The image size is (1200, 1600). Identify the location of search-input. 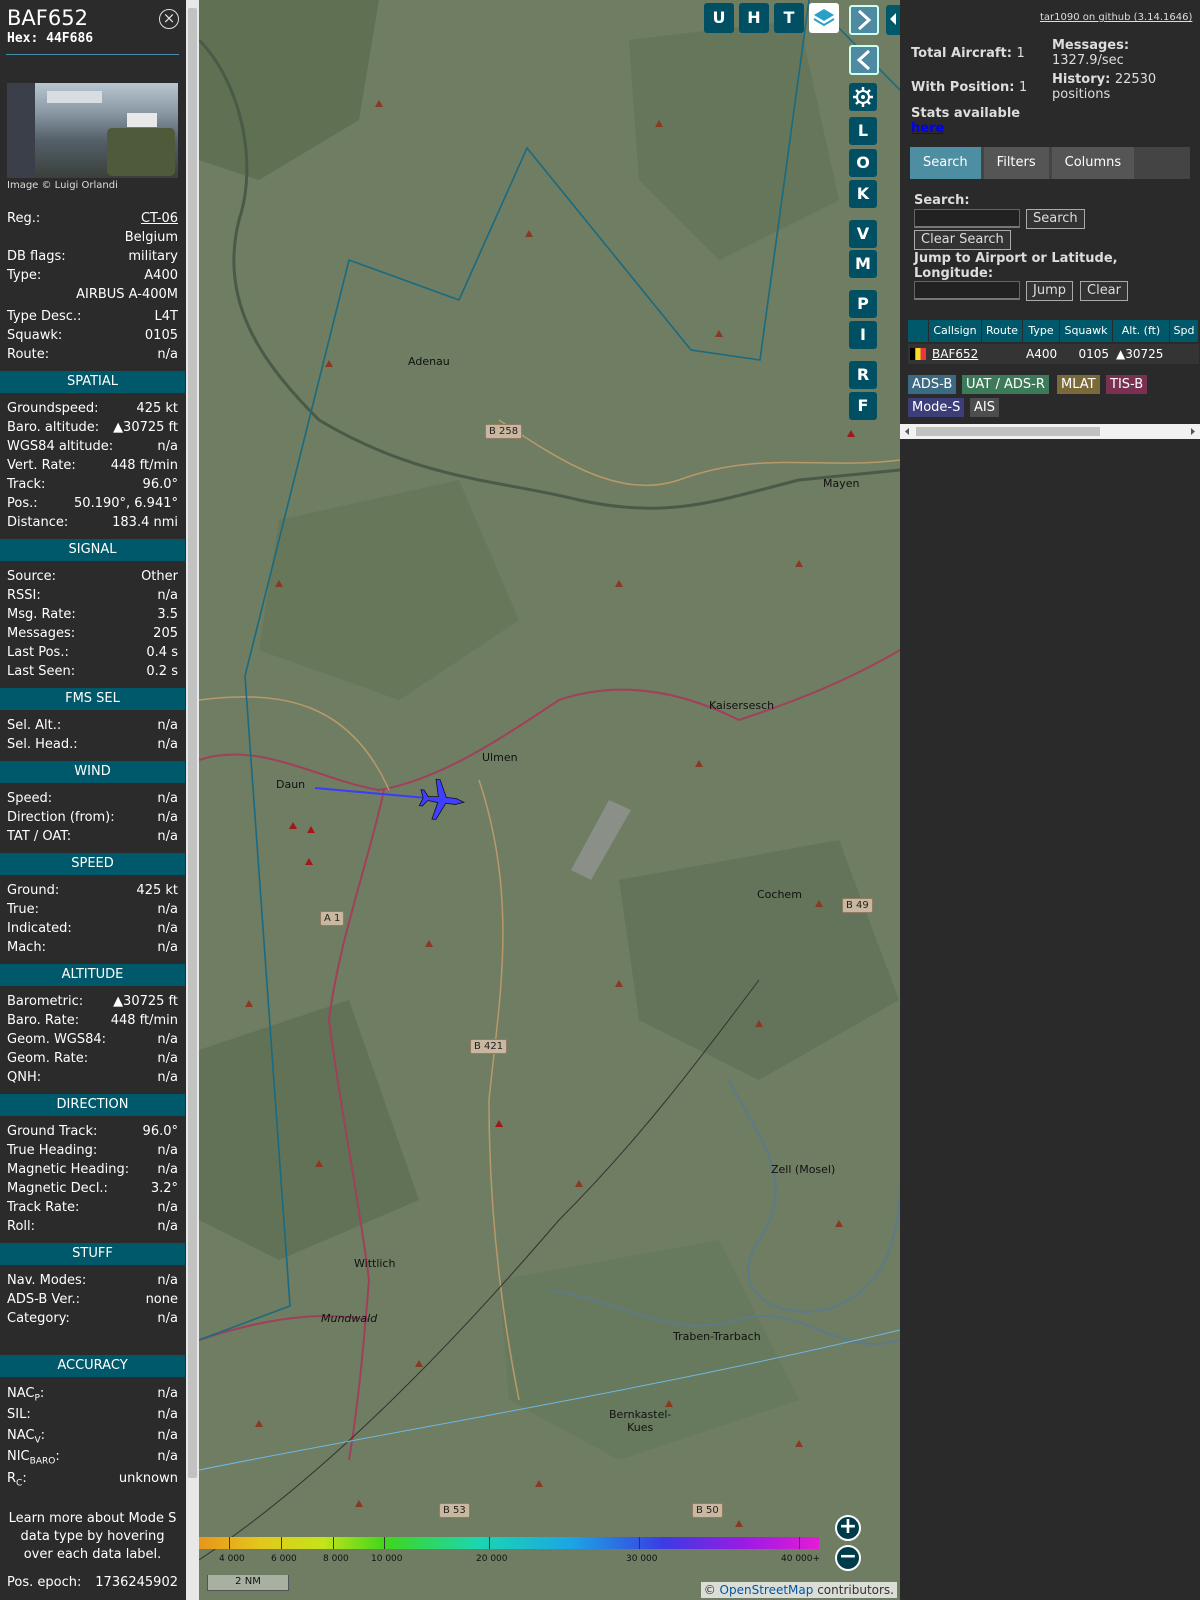
(967, 218).